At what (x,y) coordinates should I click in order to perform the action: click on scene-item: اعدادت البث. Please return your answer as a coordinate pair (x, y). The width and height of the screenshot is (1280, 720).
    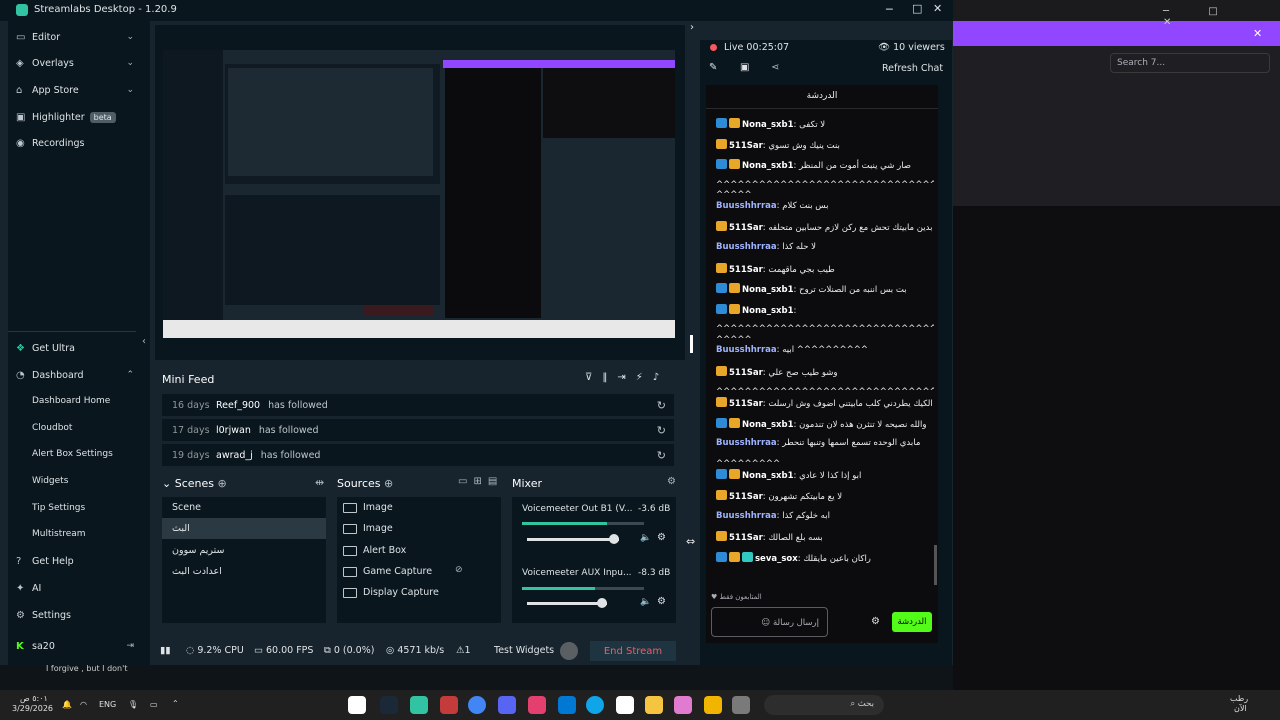
    Looking at the image, I should click on (244, 571).